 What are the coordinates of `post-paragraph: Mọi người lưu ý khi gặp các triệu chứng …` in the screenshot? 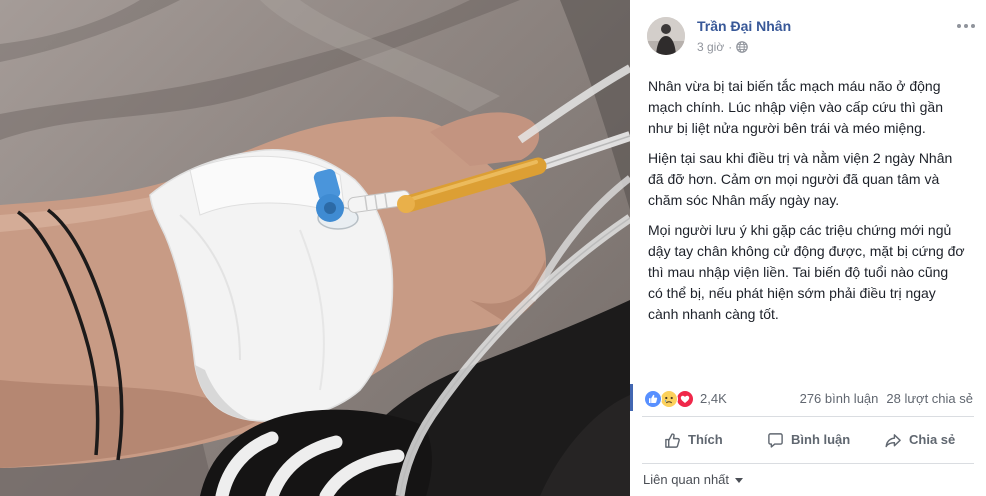 It's located at (806, 272).